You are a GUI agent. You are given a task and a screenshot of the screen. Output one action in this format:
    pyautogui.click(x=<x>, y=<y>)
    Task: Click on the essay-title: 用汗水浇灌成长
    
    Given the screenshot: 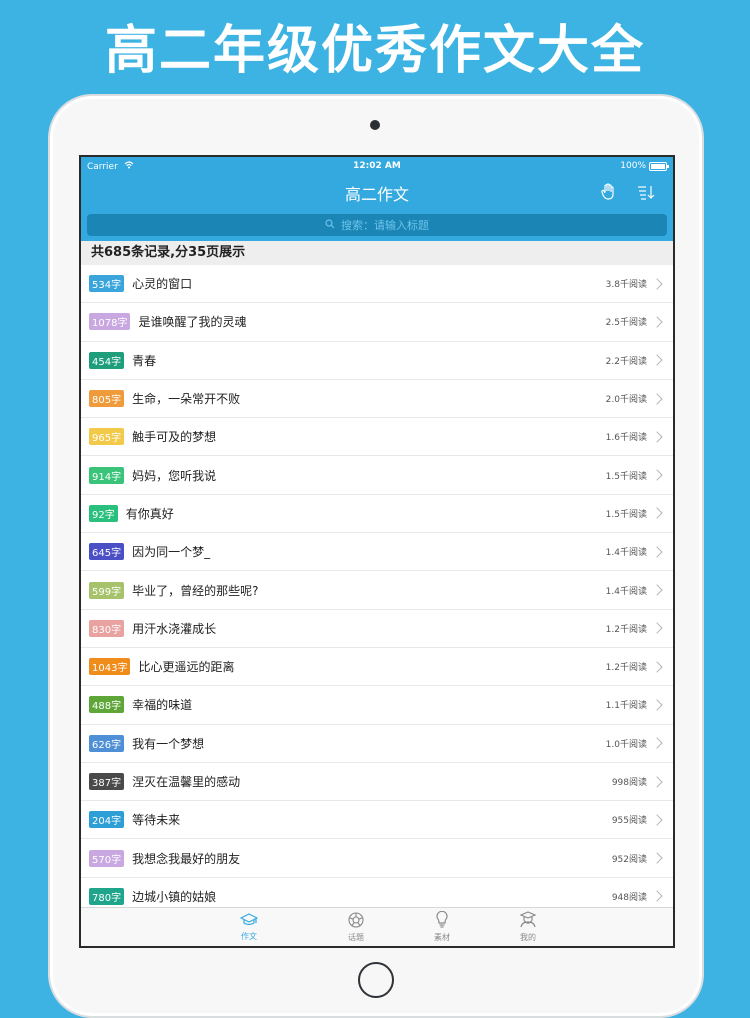 What is the action you would take?
    pyautogui.click(x=174, y=628)
    